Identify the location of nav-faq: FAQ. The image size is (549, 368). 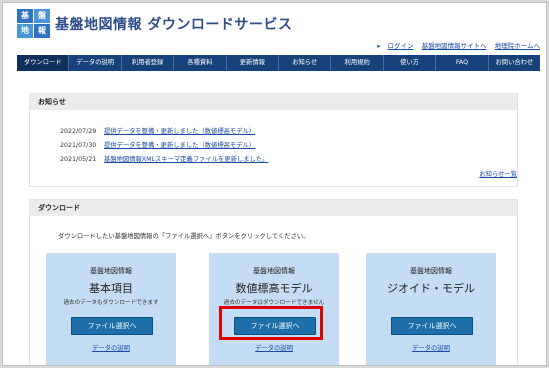
(462, 63).